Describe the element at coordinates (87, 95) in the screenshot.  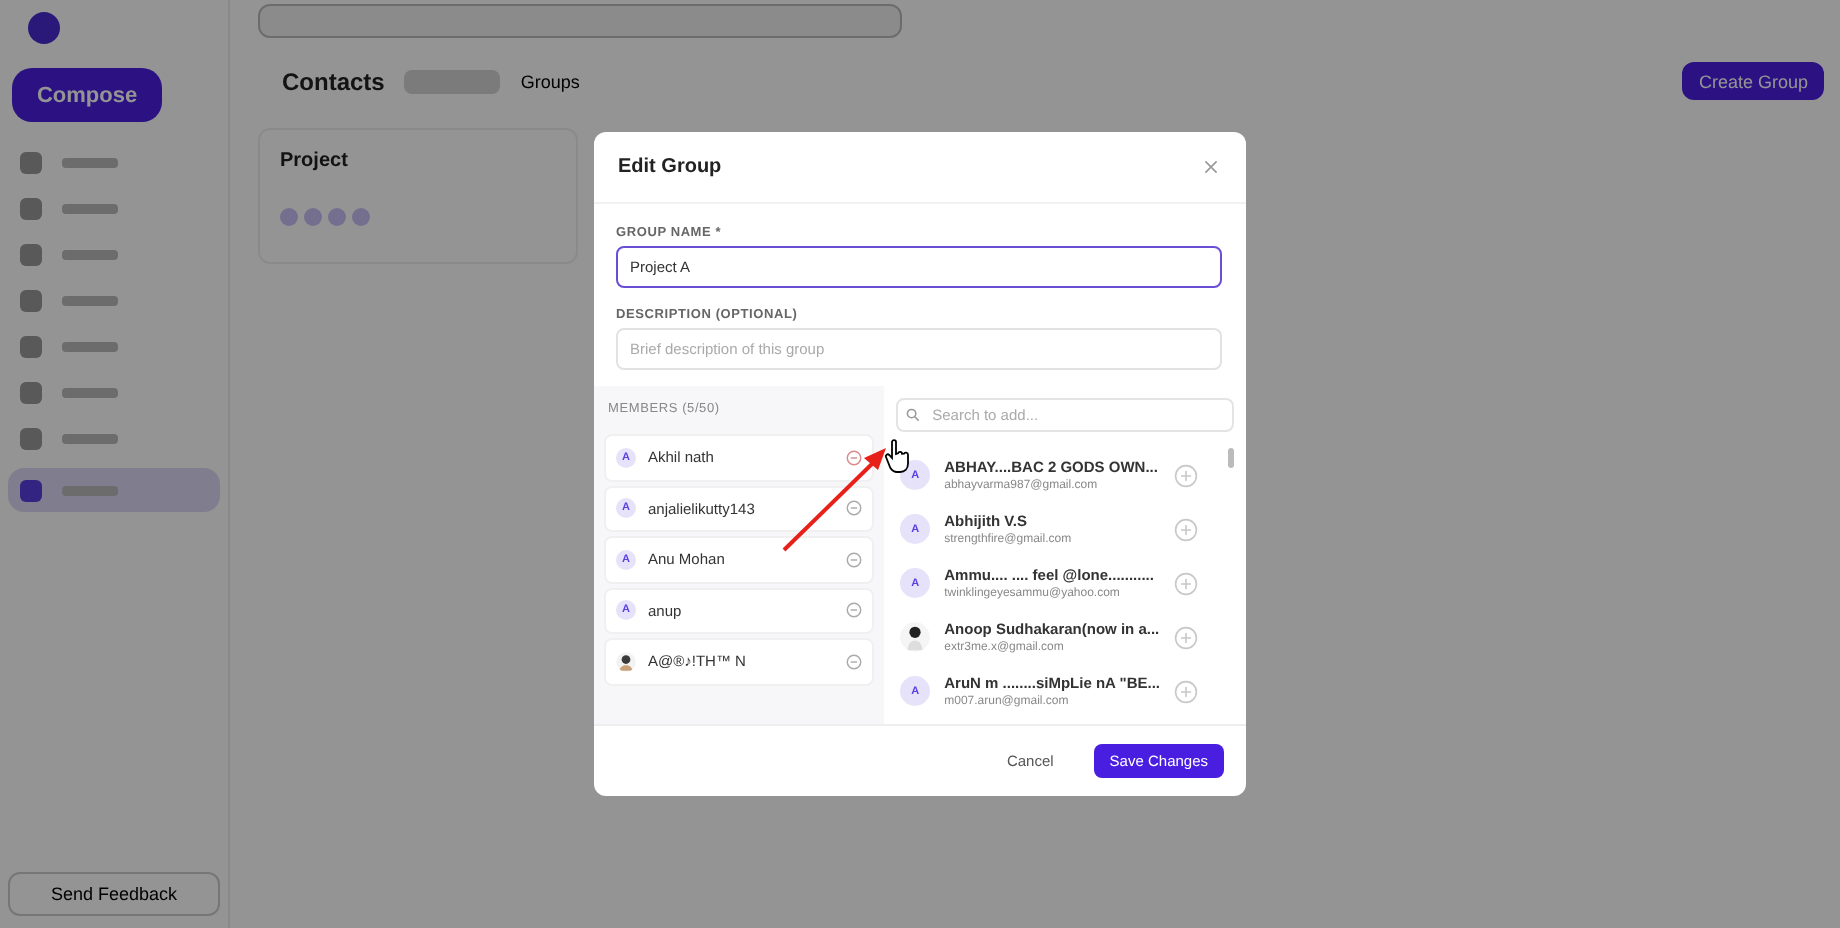
I see `compose-button: Compose` at that location.